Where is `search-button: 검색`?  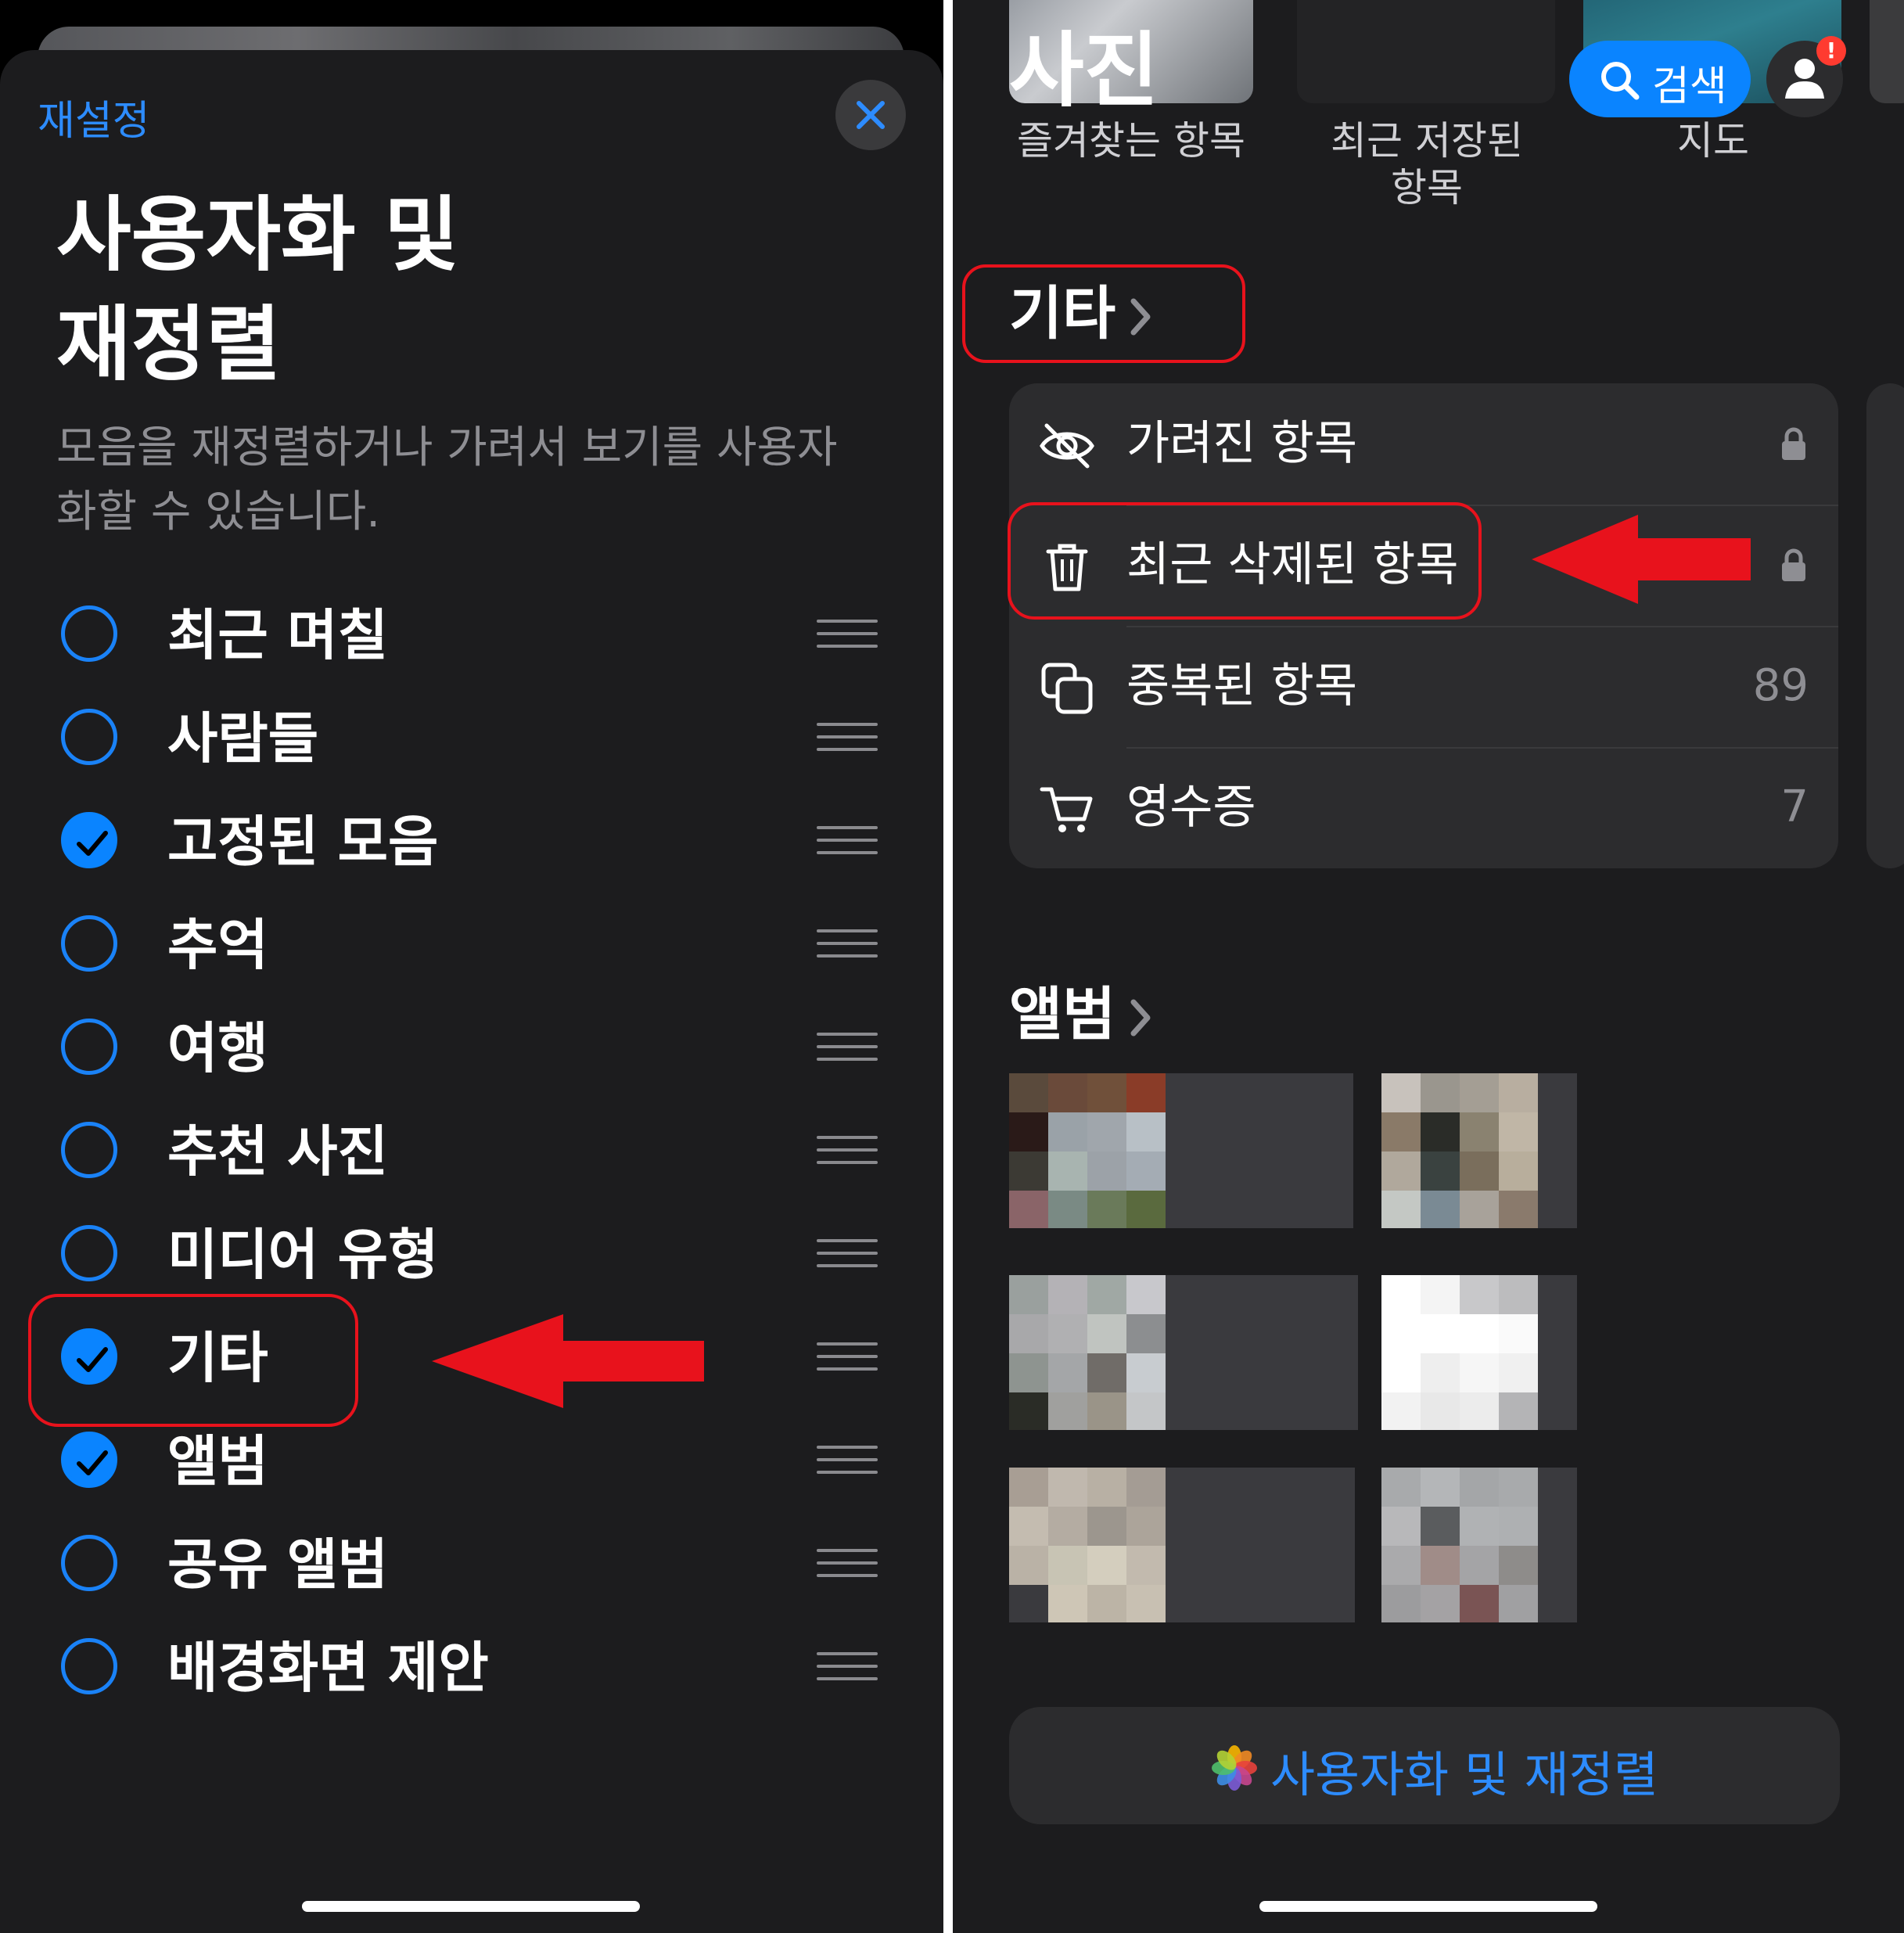 search-button: 검색 is located at coordinates (1660, 79).